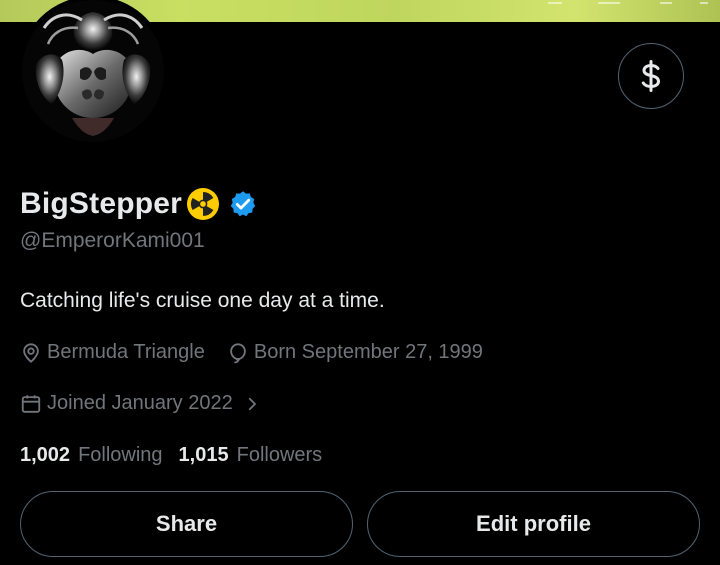  Describe the element at coordinates (252, 403) in the screenshot. I see `chevron-right-icon` at that location.